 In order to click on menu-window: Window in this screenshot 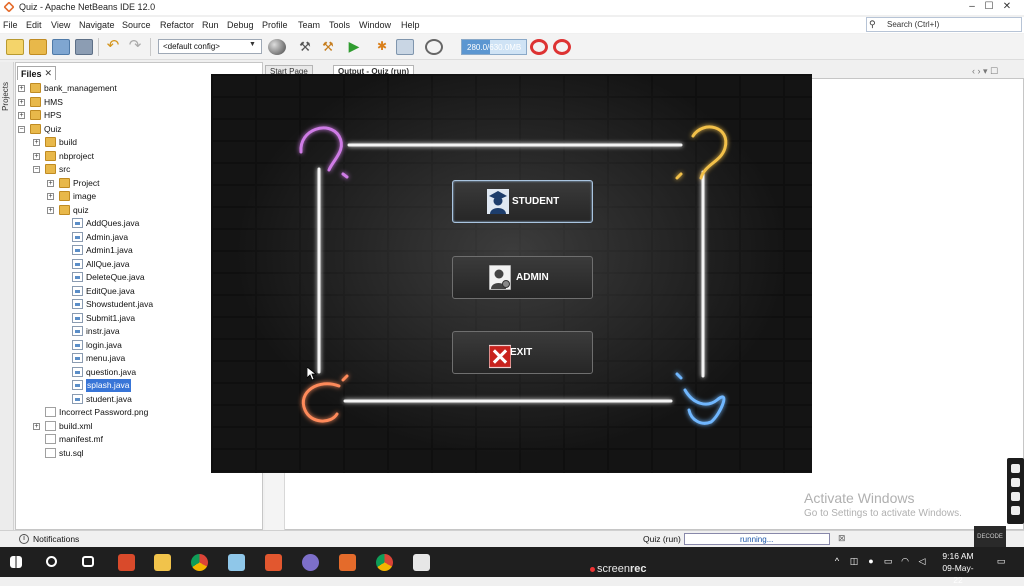, I will do `click(375, 25)`.